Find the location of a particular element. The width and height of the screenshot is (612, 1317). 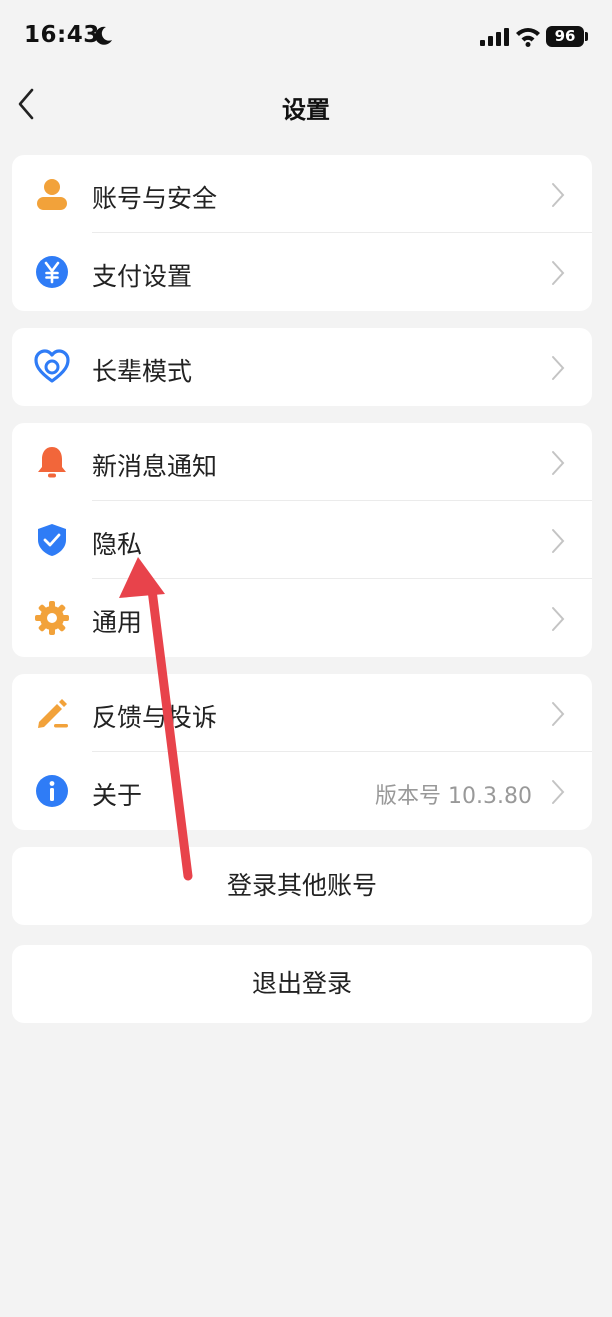

version-number: 版本号 10.3.80 is located at coordinates (453, 796).